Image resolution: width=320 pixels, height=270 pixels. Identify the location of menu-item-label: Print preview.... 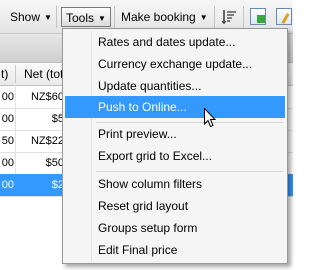
(137, 134).